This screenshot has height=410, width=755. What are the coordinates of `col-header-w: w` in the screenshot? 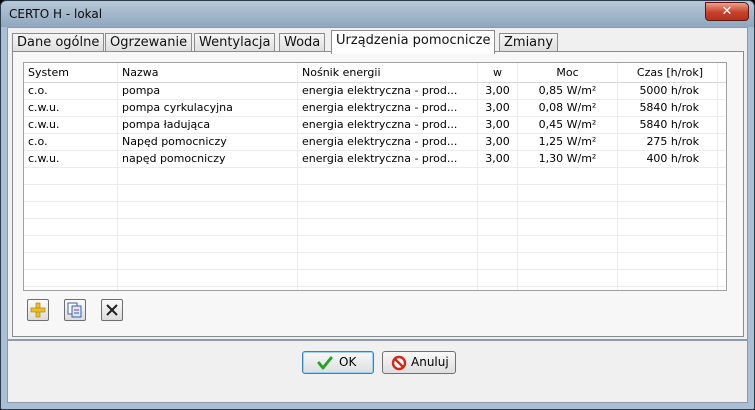 It's located at (498, 73).